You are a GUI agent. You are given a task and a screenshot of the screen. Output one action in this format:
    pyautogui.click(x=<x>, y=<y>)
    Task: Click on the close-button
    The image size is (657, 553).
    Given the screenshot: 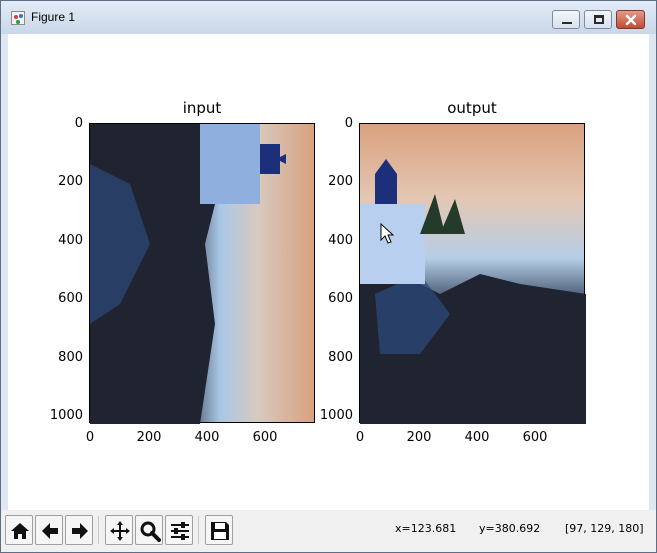 What is the action you would take?
    pyautogui.click(x=630, y=19)
    